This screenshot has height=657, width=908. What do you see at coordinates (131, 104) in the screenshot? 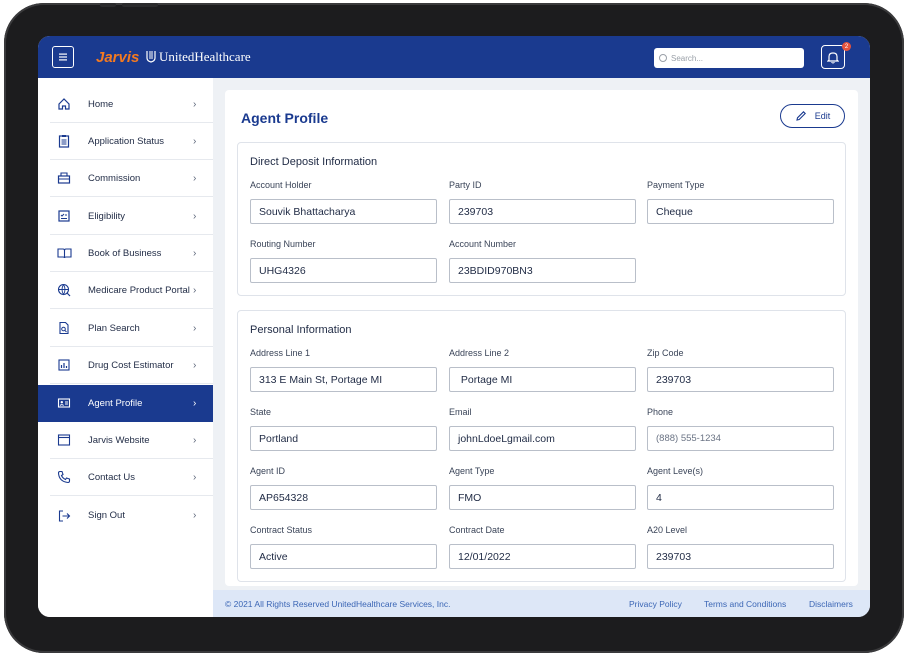
I see `sidebar-item-home: Home ›` at bounding box center [131, 104].